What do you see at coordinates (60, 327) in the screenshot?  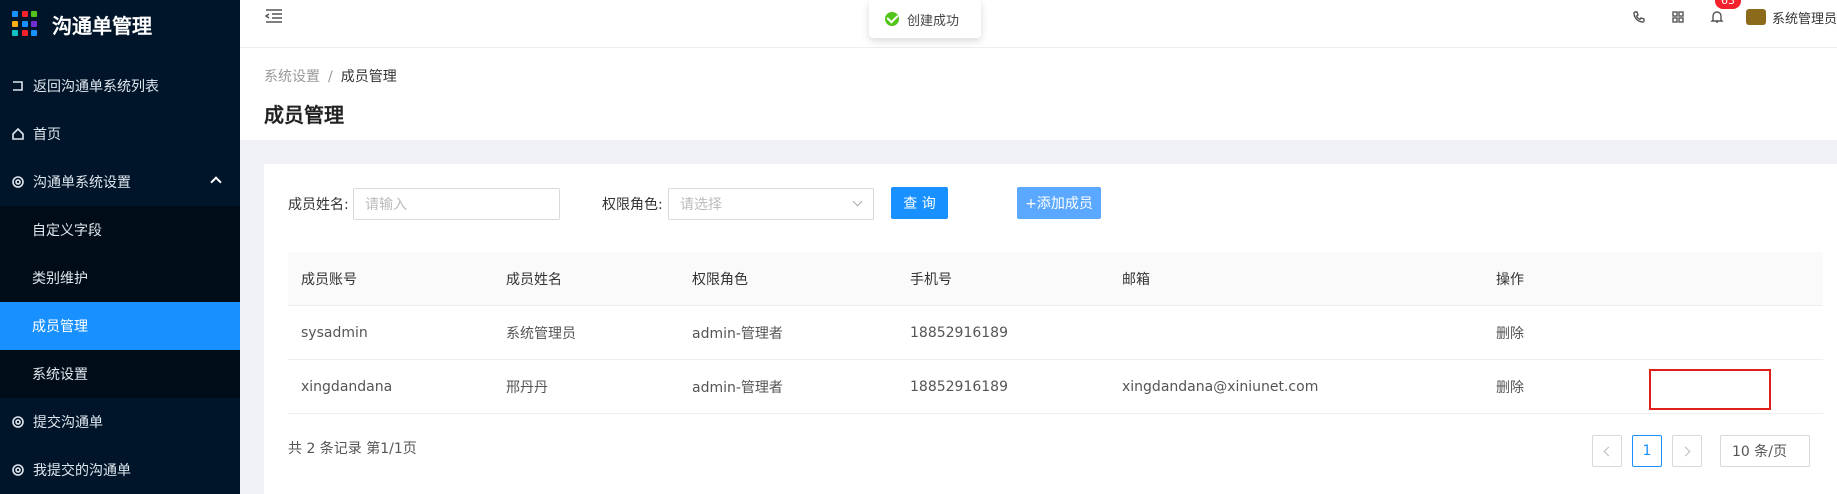 I see `sidebar-item-label: 成员管理` at bounding box center [60, 327].